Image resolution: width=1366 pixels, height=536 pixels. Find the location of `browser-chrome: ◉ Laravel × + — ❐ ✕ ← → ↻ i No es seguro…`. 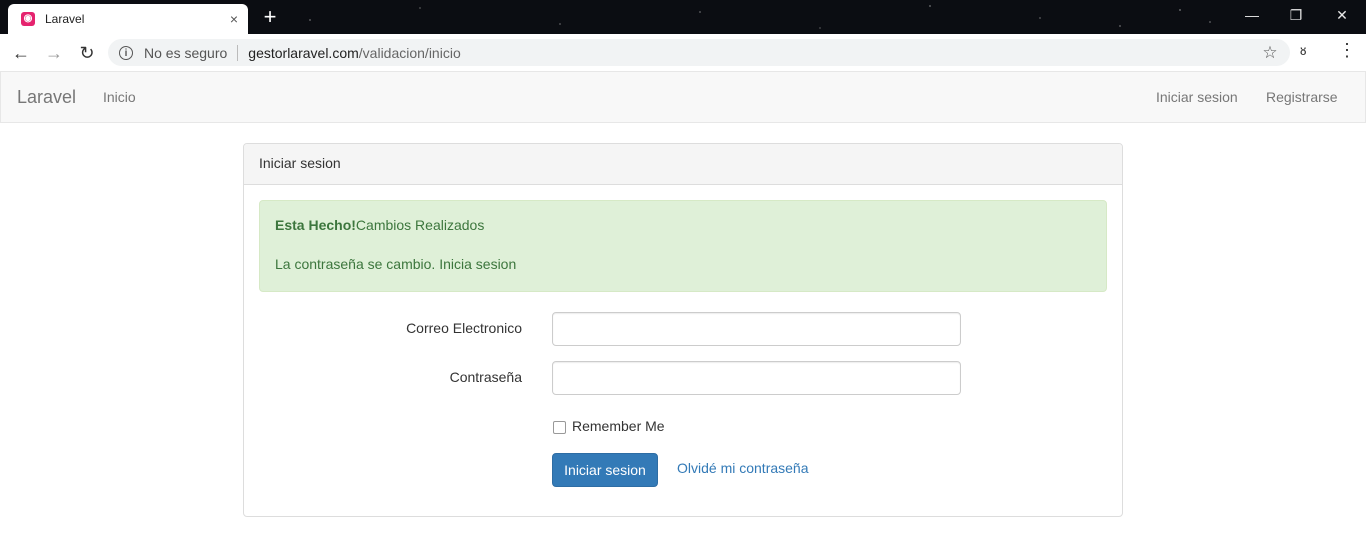

browser-chrome: ◉ Laravel × + — ❐ ✕ ← → ↻ i No es seguro… is located at coordinates (683, 35).